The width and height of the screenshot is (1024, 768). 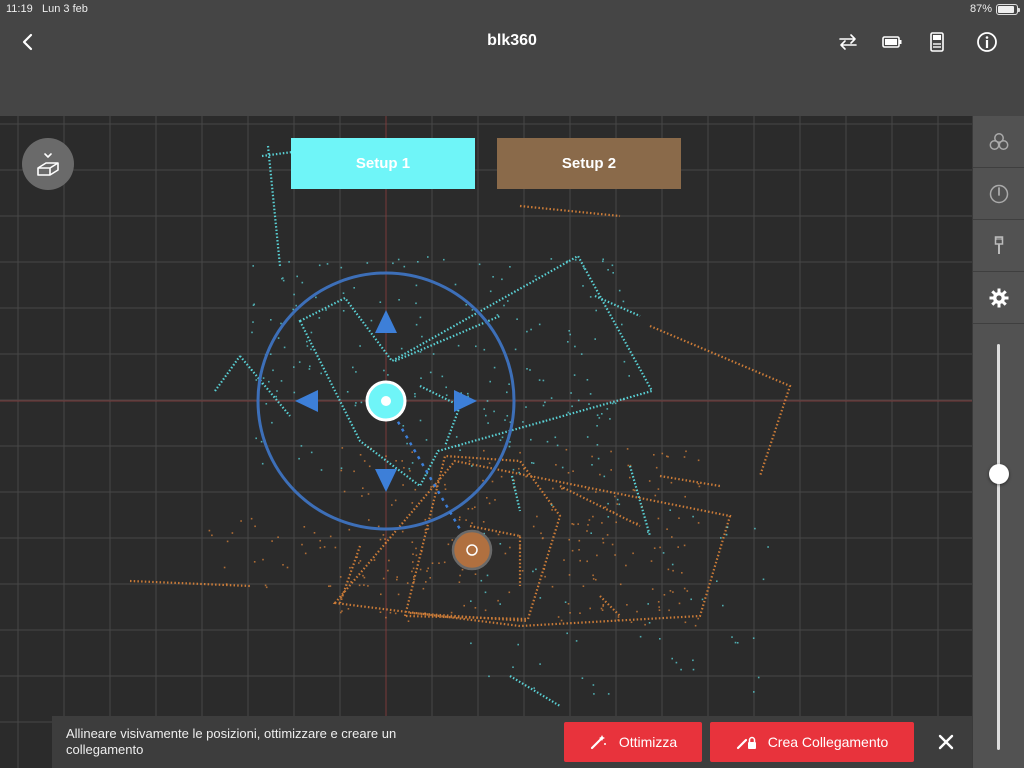 I want to click on setup-2-button: Setup 2, so click(x=589, y=163).